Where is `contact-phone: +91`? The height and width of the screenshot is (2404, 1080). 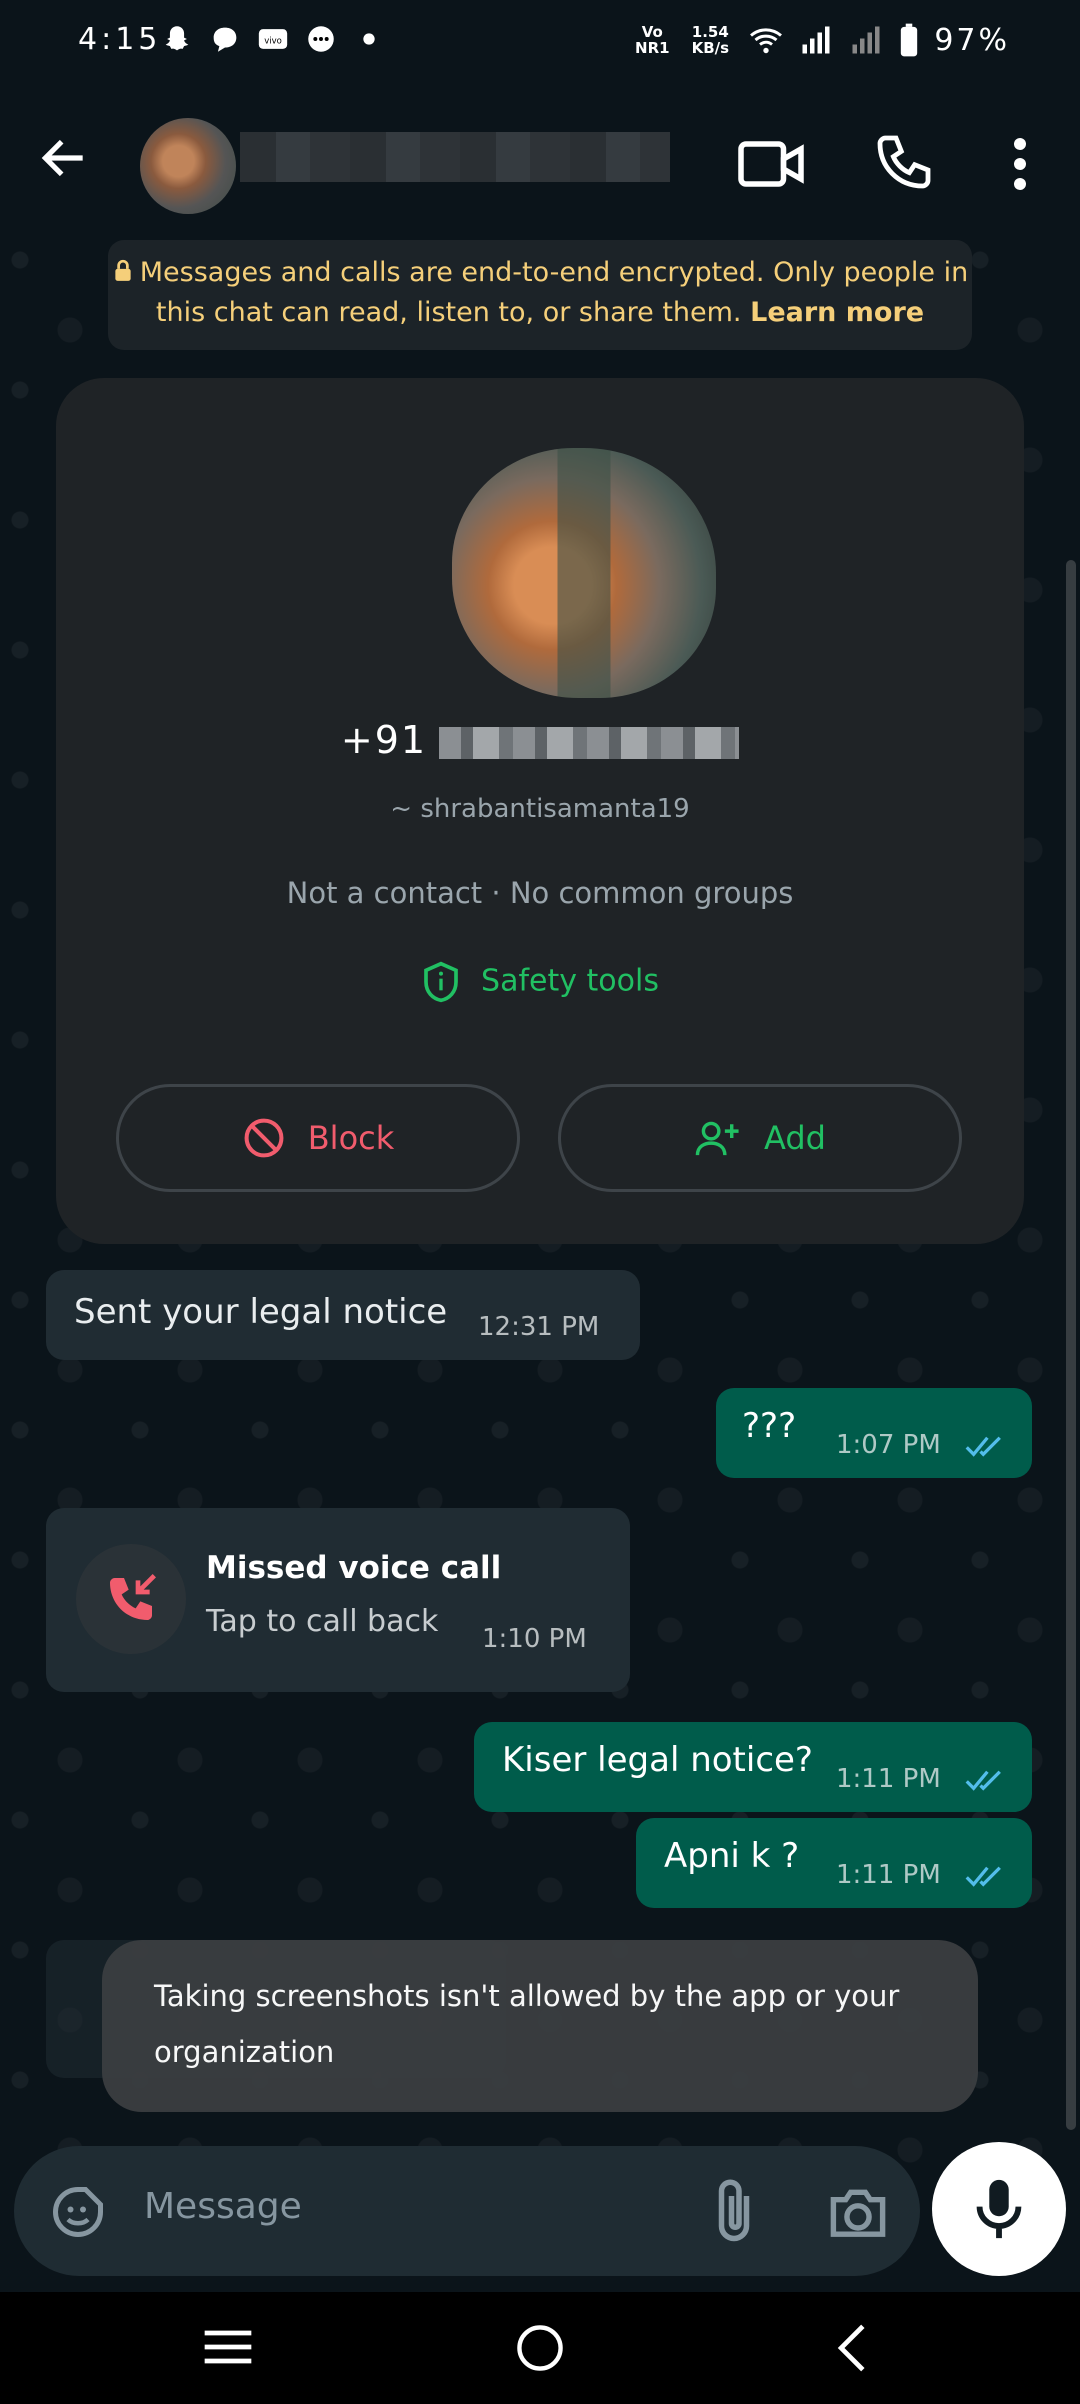
contact-phone: +91 is located at coordinates (540, 740).